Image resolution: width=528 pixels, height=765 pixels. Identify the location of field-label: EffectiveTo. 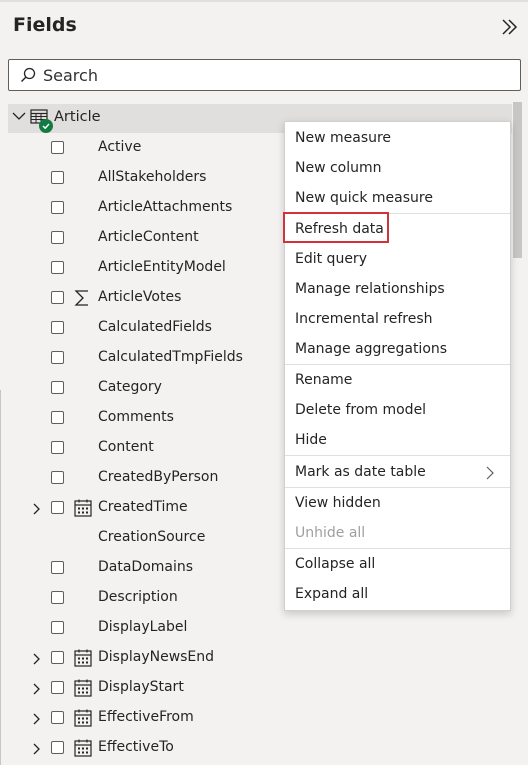
(136, 747).